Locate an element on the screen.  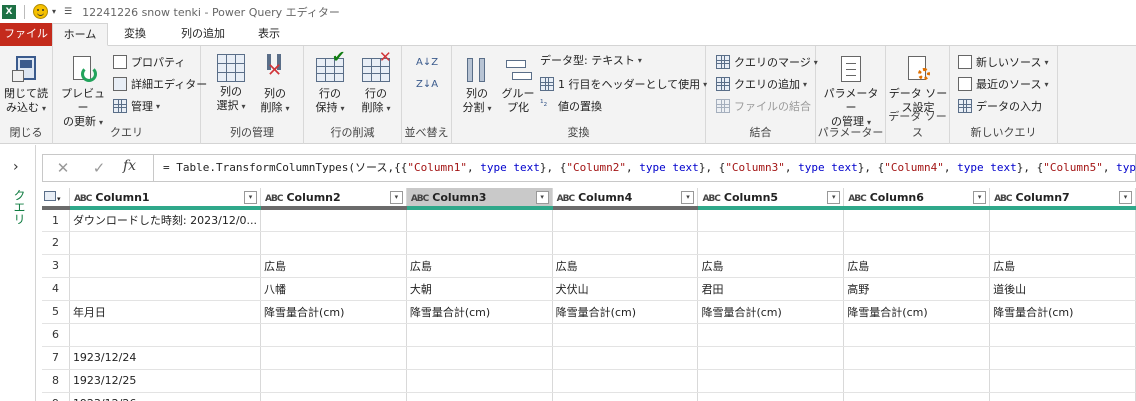
properties-button: プロパティ is located at coordinates (149, 62).